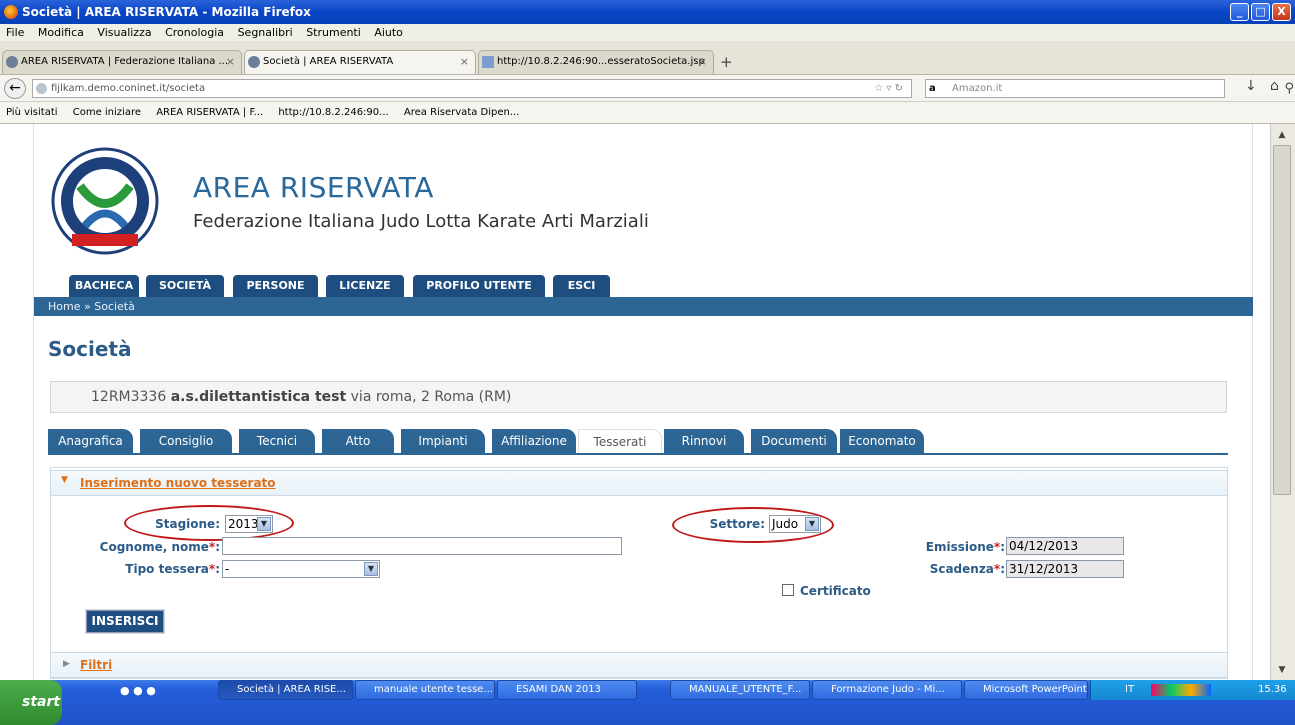 Image resolution: width=1295 pixels, height=725 pixels. What do you see at coordinates (1065, 546) in the screenshot?
I see `emissione-field: 04/12/2013` at bounding box center [1065, 546].